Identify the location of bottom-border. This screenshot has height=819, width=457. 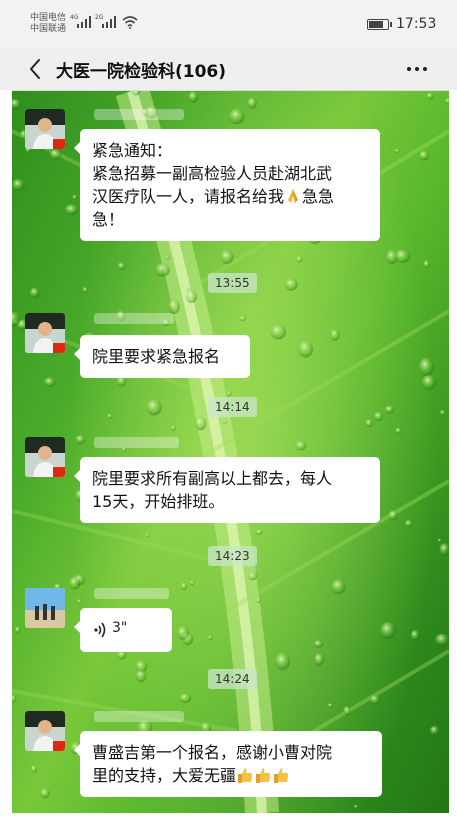
(228, 816).